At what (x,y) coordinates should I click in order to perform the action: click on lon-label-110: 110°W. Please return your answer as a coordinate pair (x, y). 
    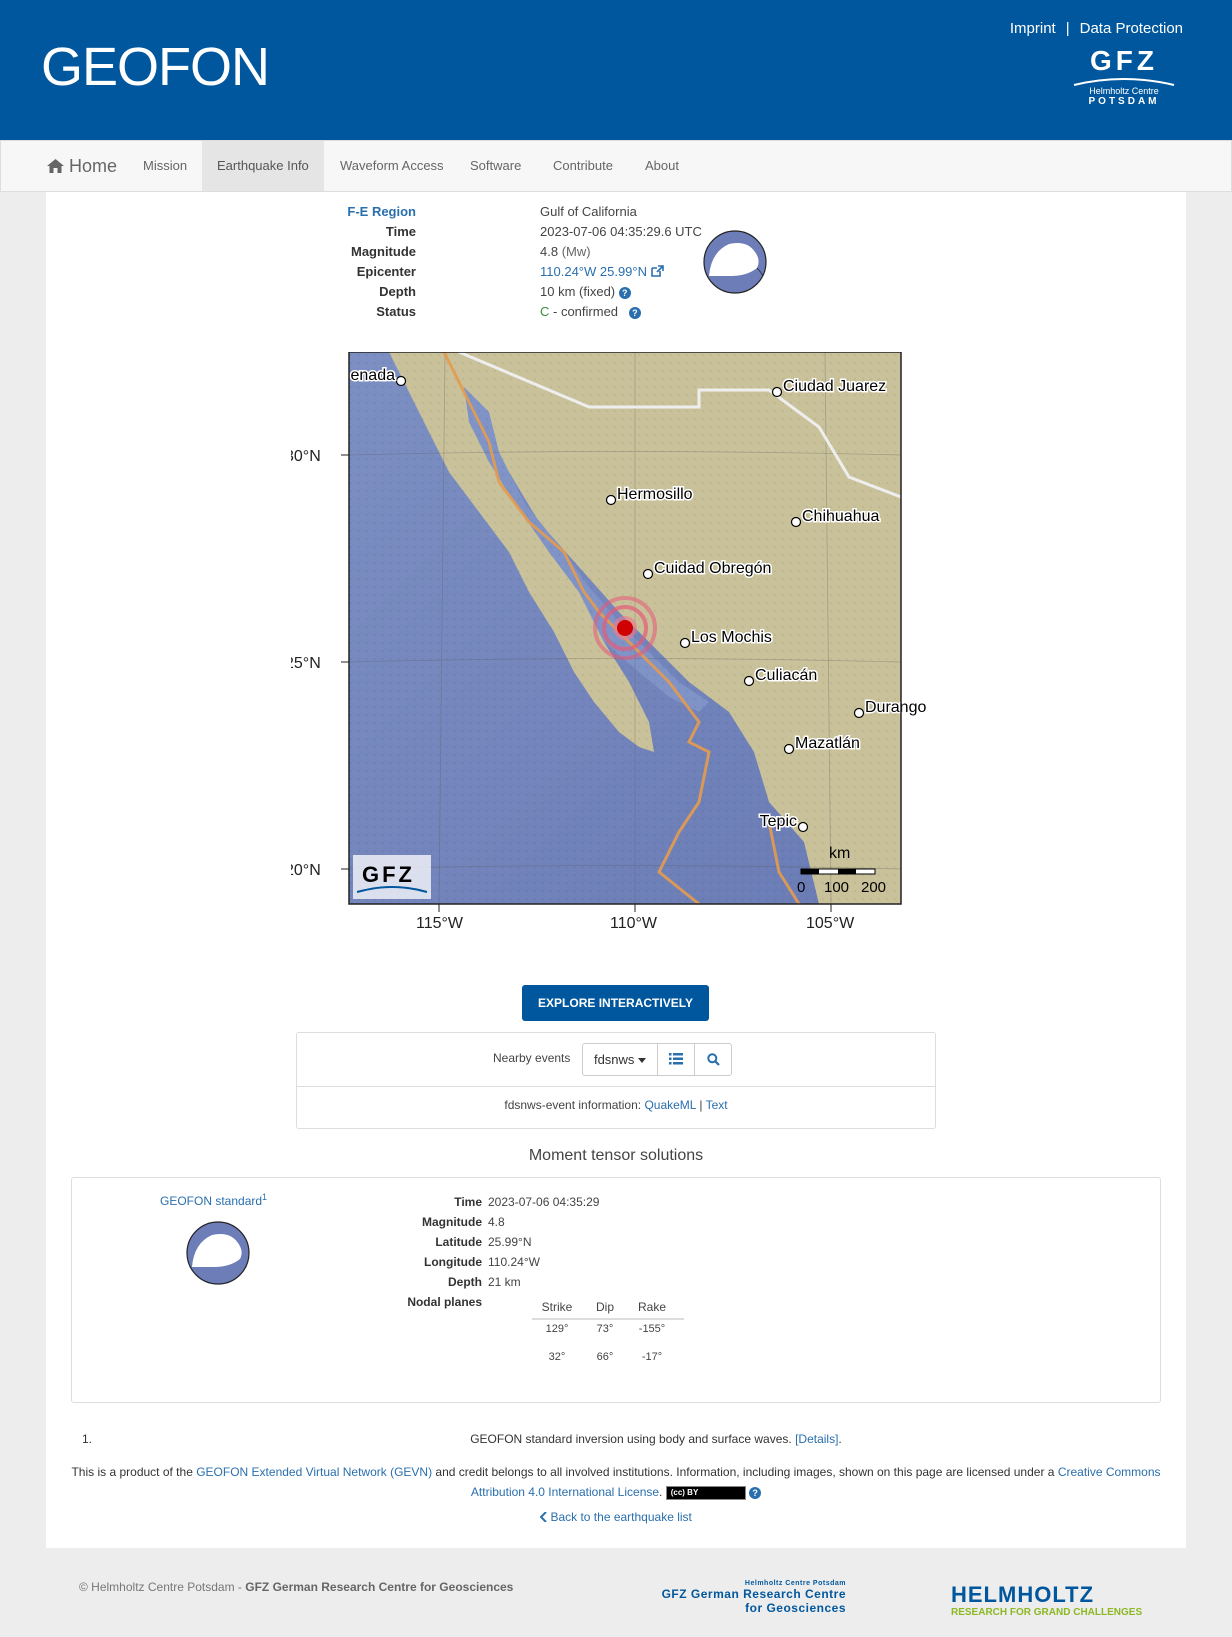
    Looking at the image, I should click on (634, 923).